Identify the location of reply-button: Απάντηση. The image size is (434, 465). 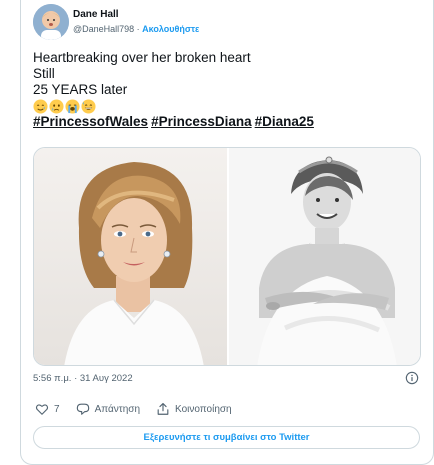
(108, 409).